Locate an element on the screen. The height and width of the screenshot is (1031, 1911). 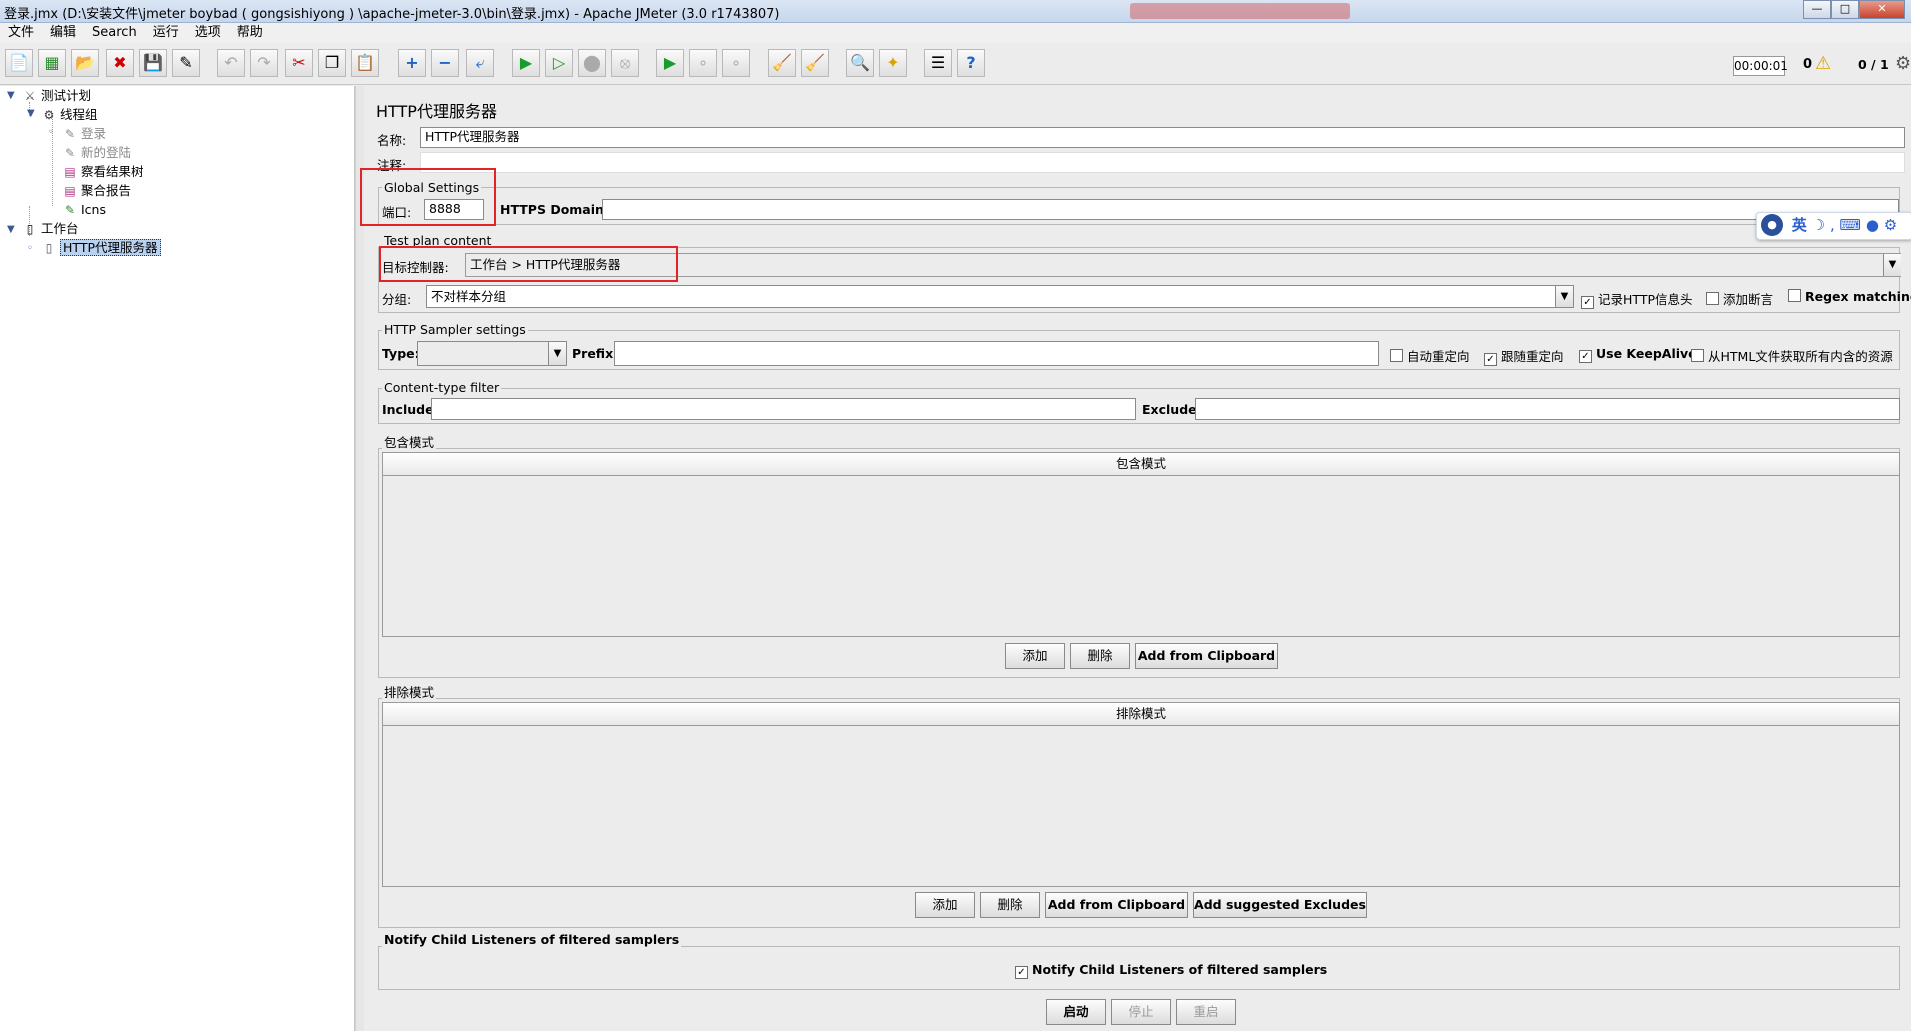
toggle-icon: ⤶ is located at coordinates (480, 63).